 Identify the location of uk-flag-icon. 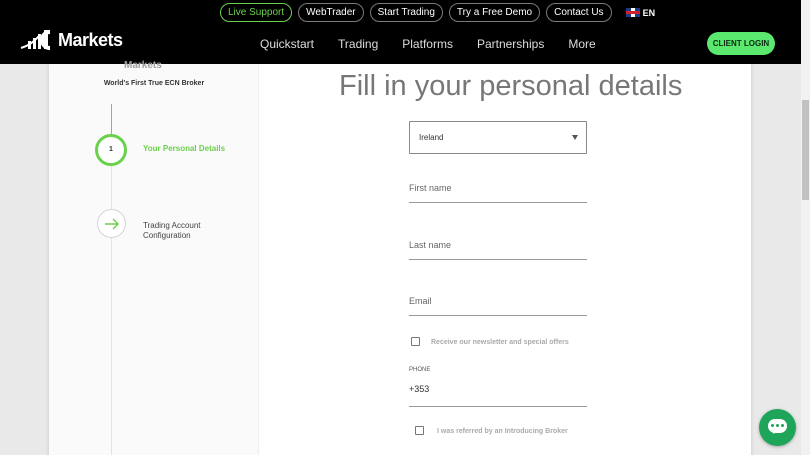
(632, 12).